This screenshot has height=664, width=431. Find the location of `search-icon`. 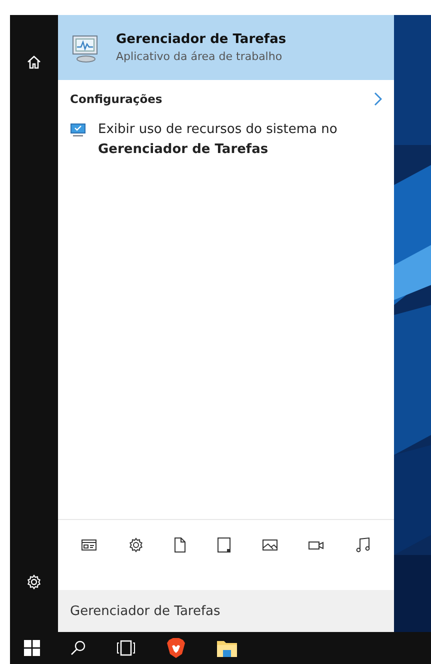

search-icon is located at coordinates (78, 648).